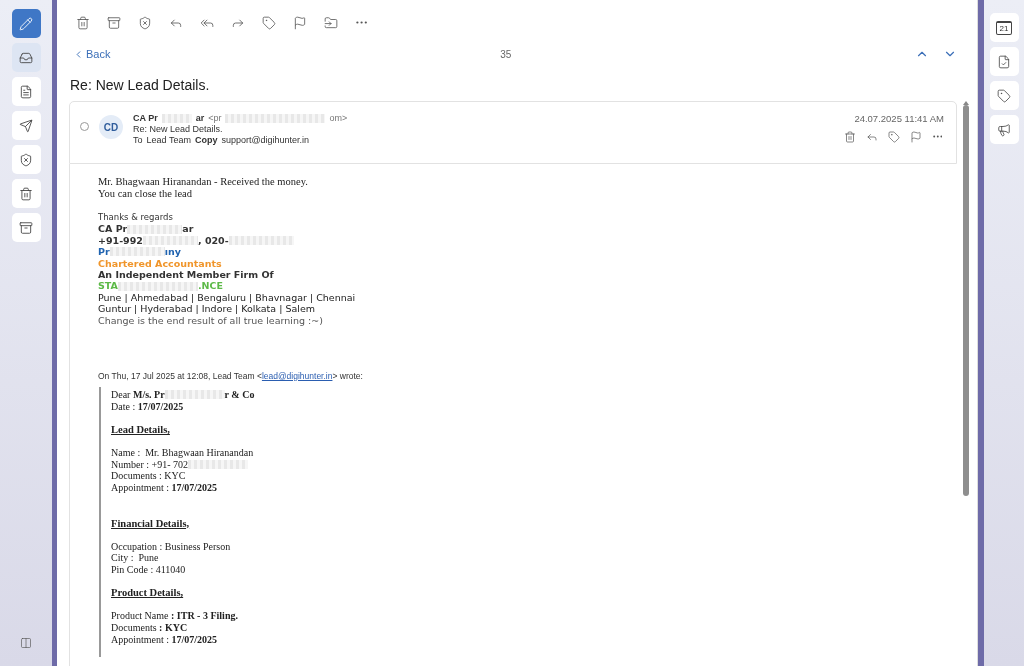 Image resolution: width=1024 pixels, height=666 pixels. Describe the element at coordinates (210, 286) in the screenshot. I see `signature-text: .NCE` at that location.